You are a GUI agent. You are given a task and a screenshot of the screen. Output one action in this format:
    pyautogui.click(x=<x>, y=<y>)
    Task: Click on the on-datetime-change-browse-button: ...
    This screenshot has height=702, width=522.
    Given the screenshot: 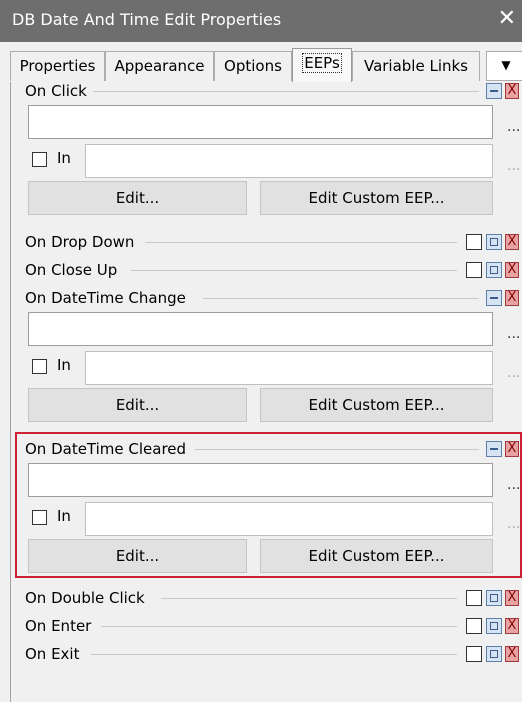 What is the action you would take?
    pyautogui.click(x=513, y=334)
    